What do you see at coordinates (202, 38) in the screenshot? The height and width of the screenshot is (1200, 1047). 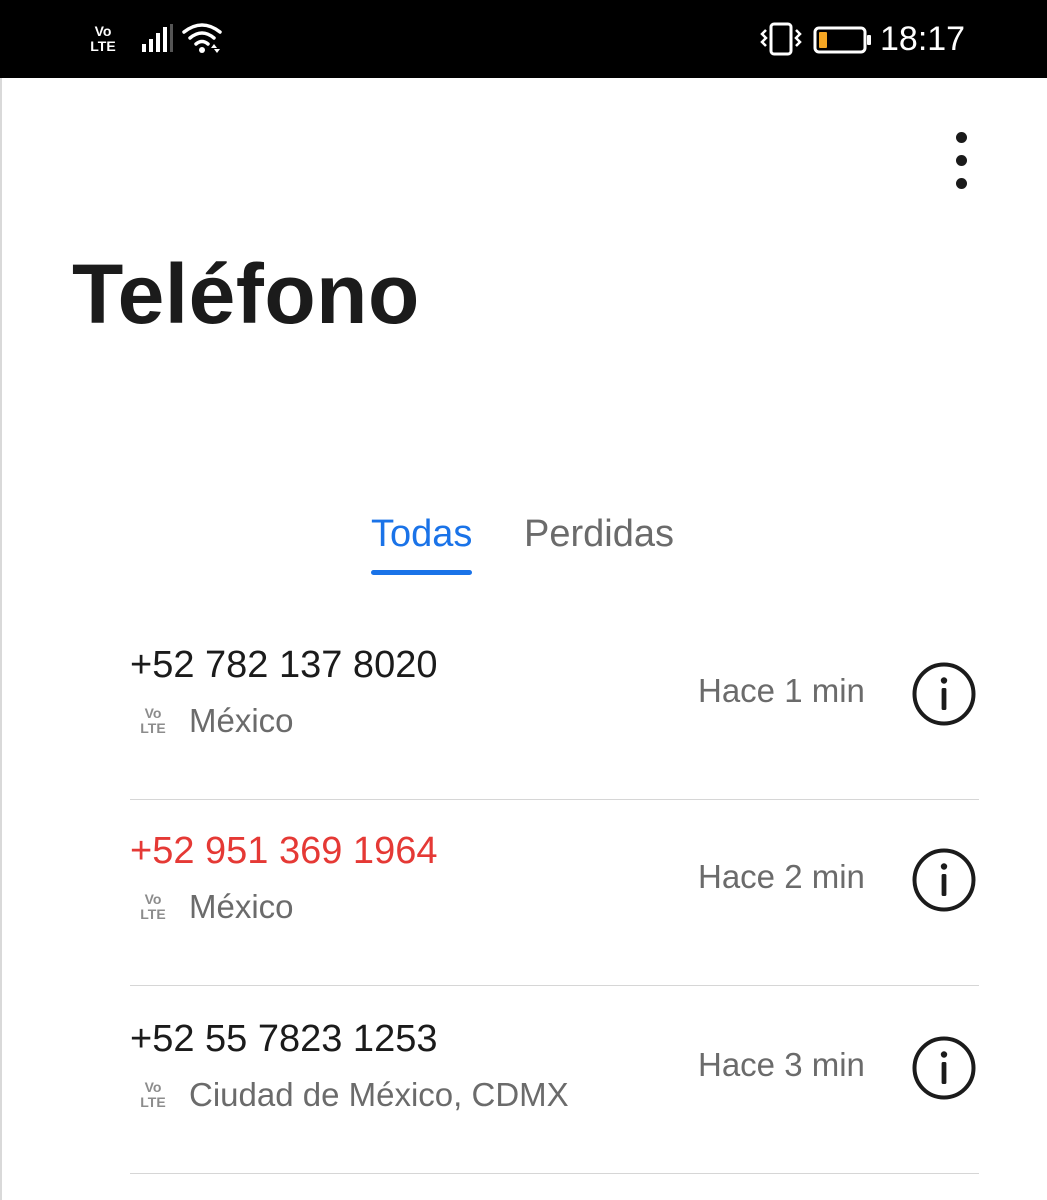 I see `wifi-icon` at bounding box center [202, 38].